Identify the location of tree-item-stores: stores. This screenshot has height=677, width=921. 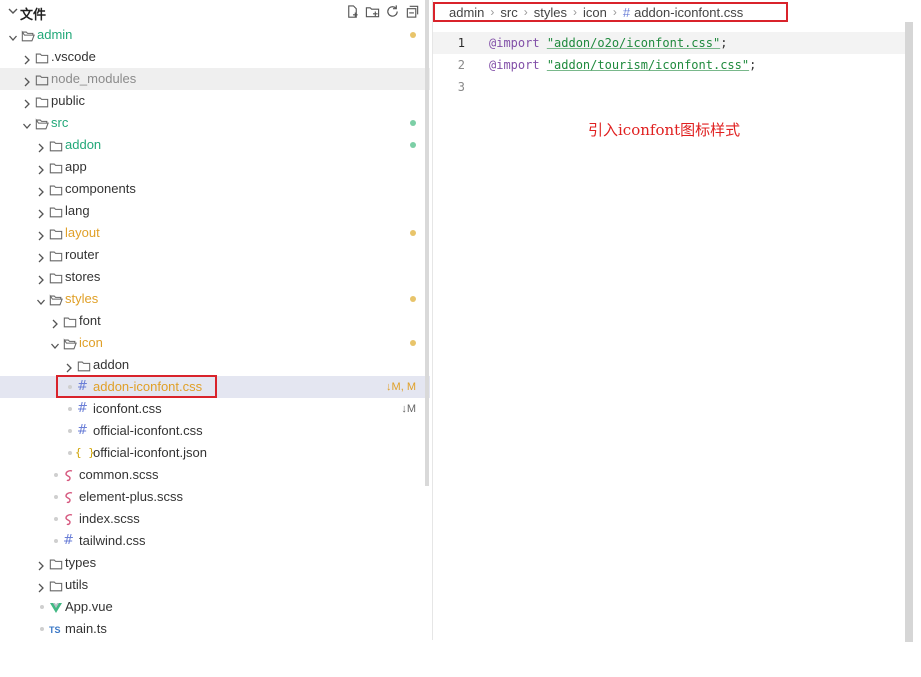
(215, 277).